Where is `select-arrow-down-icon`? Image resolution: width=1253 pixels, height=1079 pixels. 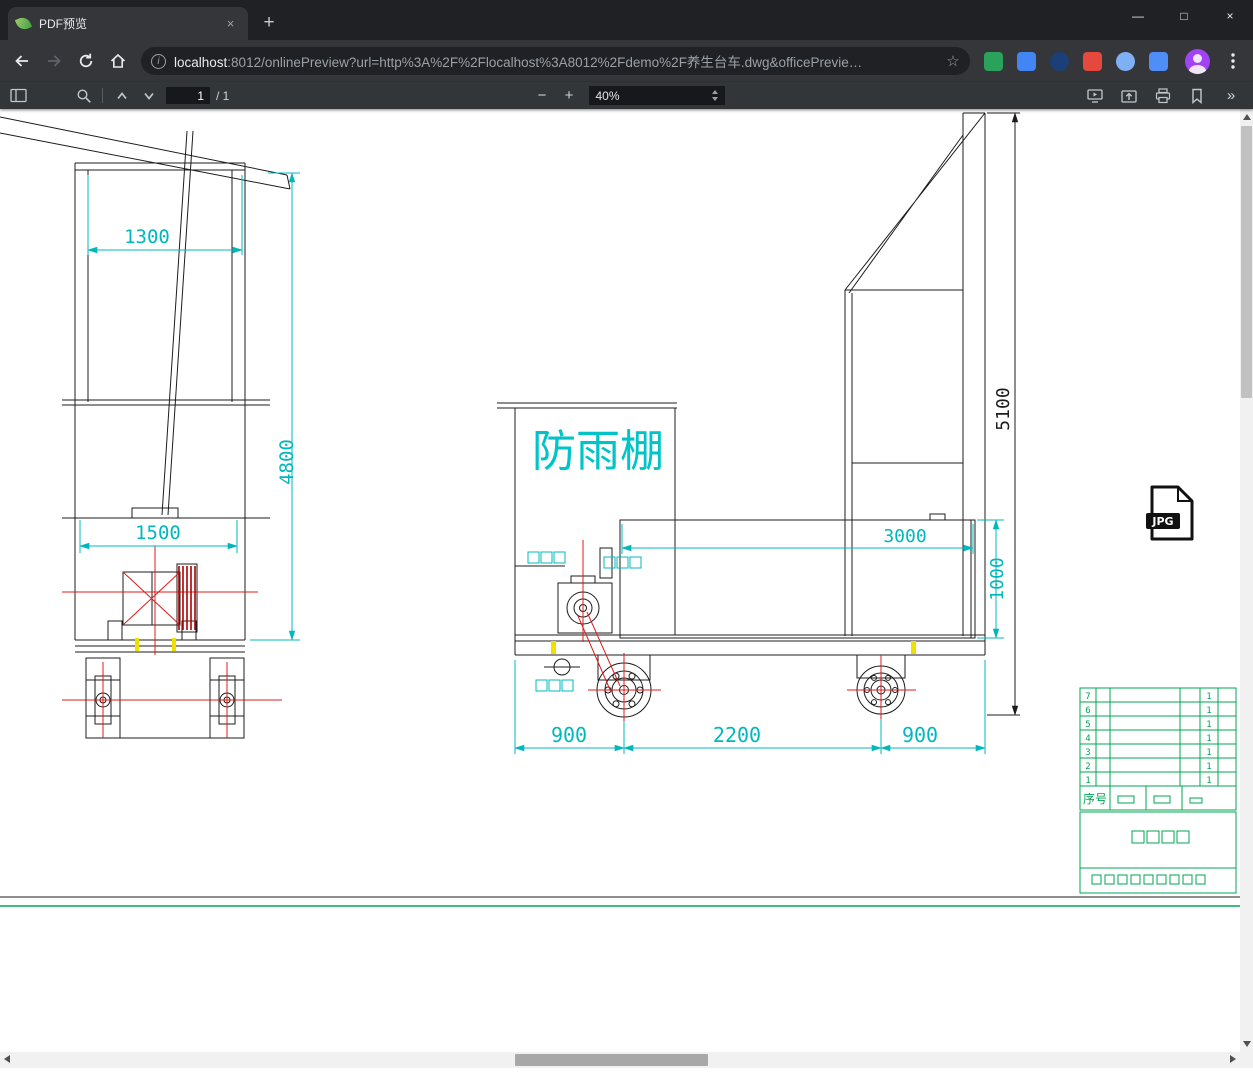 select-arrow-down-icon is located at coordinates (714, 99).